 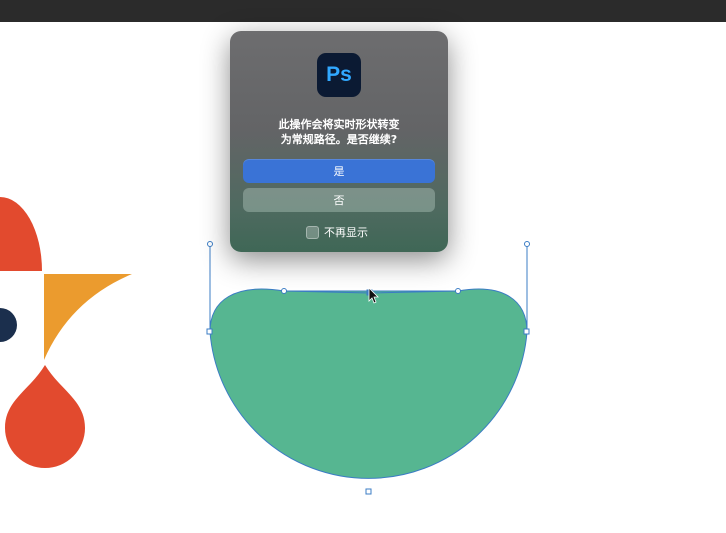 I want to click on red-quarter-shape, so click(x=21, y=234).